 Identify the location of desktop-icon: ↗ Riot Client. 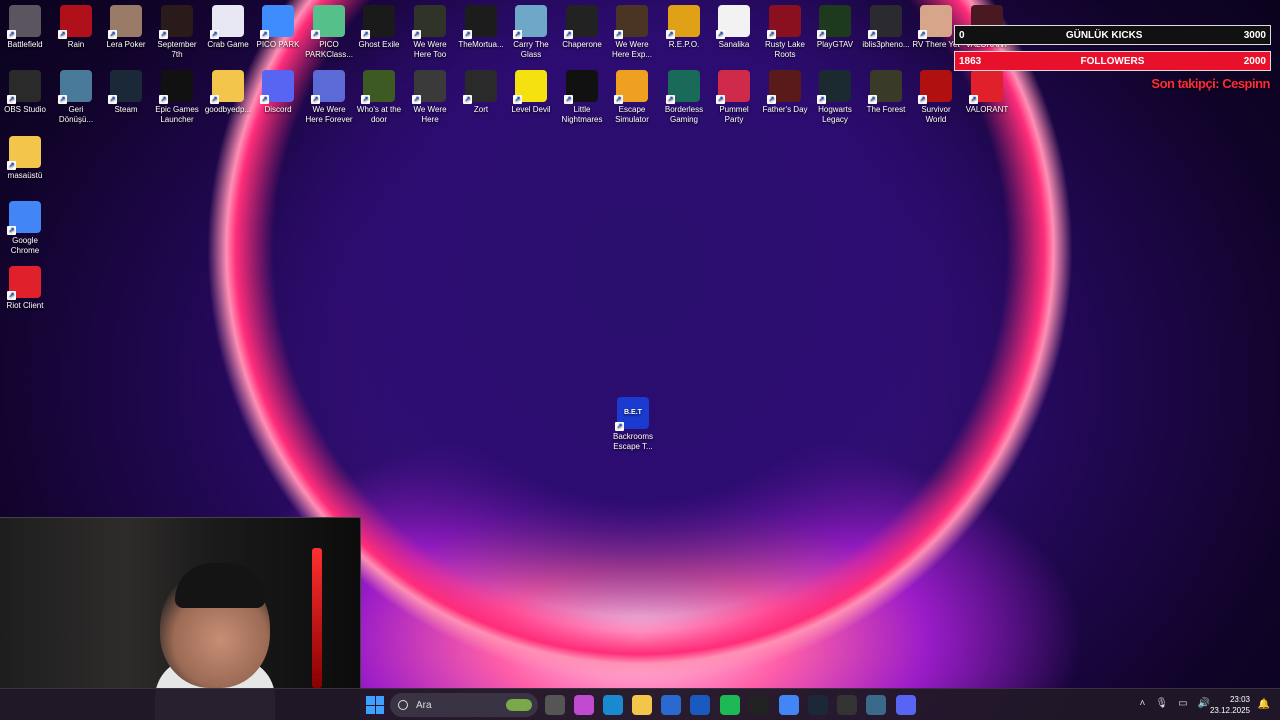
(25, 288).